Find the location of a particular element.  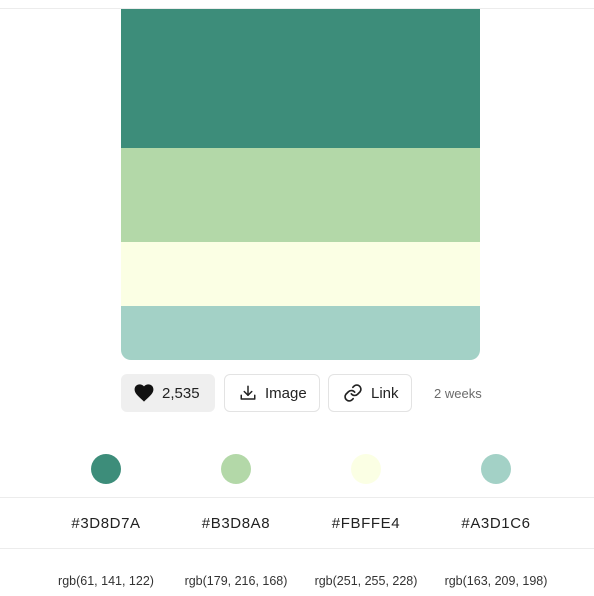

like-count: 2,535 is located at coordinates (181, 393).